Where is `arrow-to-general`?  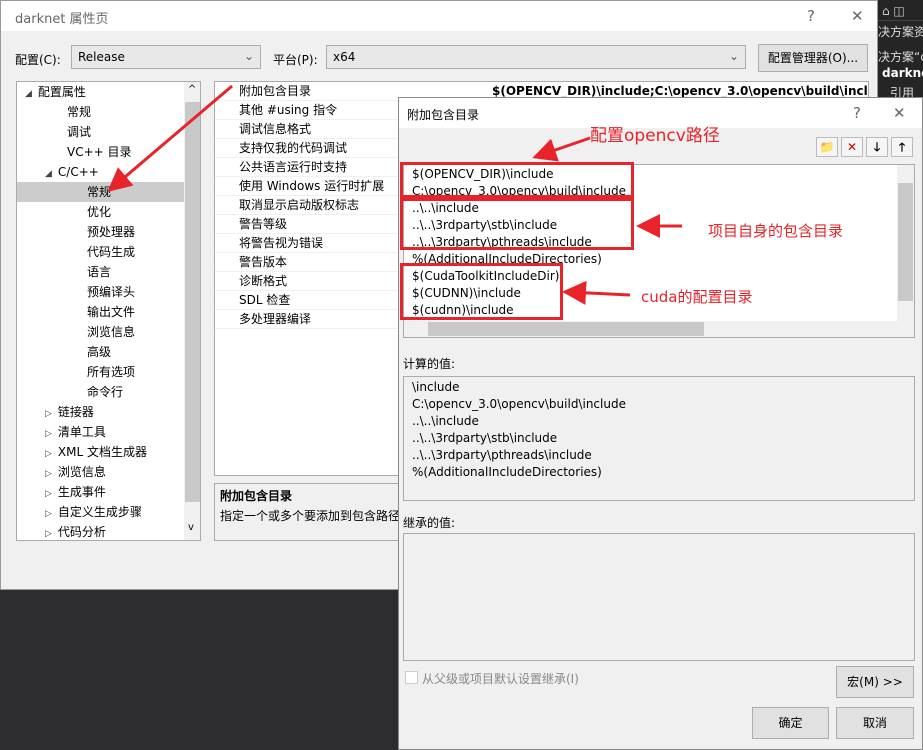
arrow-to-general is located at coordinates (170, 138).